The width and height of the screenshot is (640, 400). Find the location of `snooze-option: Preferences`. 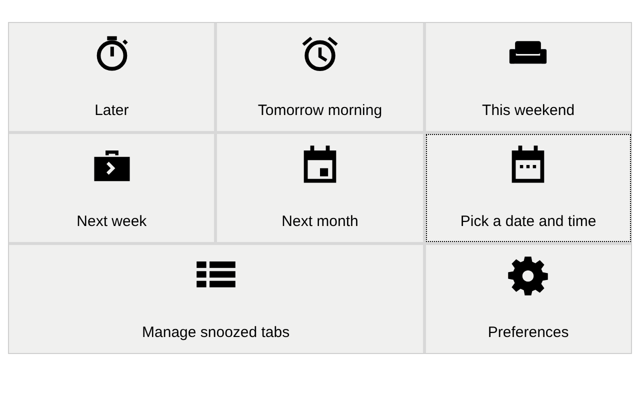

snooze-option: Preferences is located at coordinates (528, 299).